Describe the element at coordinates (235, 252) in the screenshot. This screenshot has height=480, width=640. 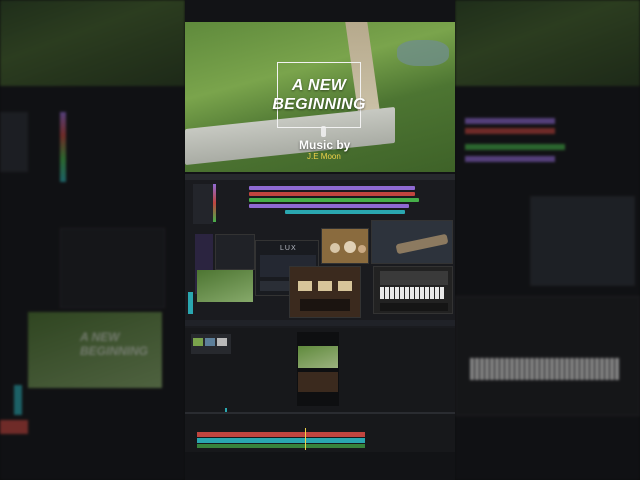
I see `plugin-panel-small` at that location.